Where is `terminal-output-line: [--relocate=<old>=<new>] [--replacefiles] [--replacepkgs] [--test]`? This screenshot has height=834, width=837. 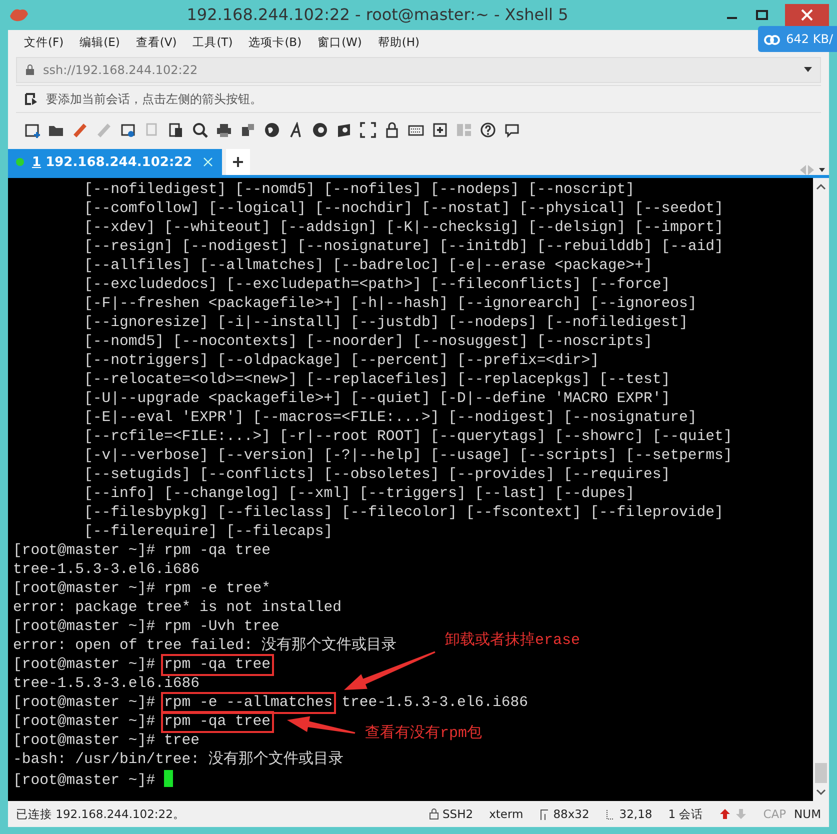
terminal-output-line: [--relocate=<old>=<new>] [--replacefiles] [--replacepkgs] [--test] is located at coordinates (377, 380).